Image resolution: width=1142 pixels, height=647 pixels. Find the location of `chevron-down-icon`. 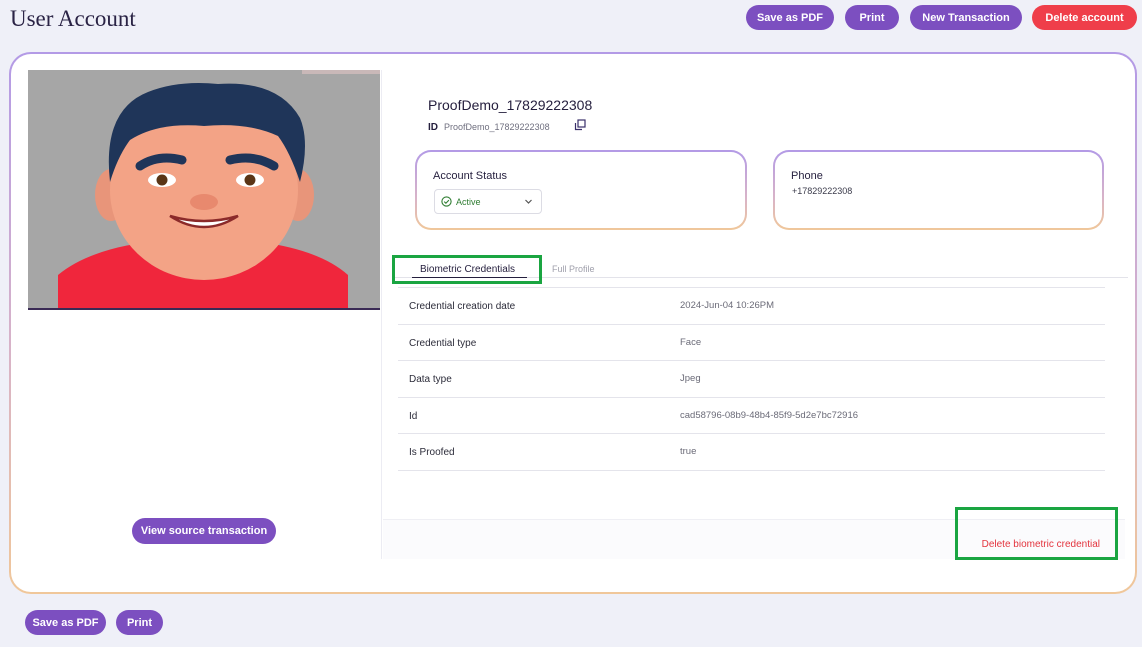

chevron-down-icon is located at coordinates (528, 201).